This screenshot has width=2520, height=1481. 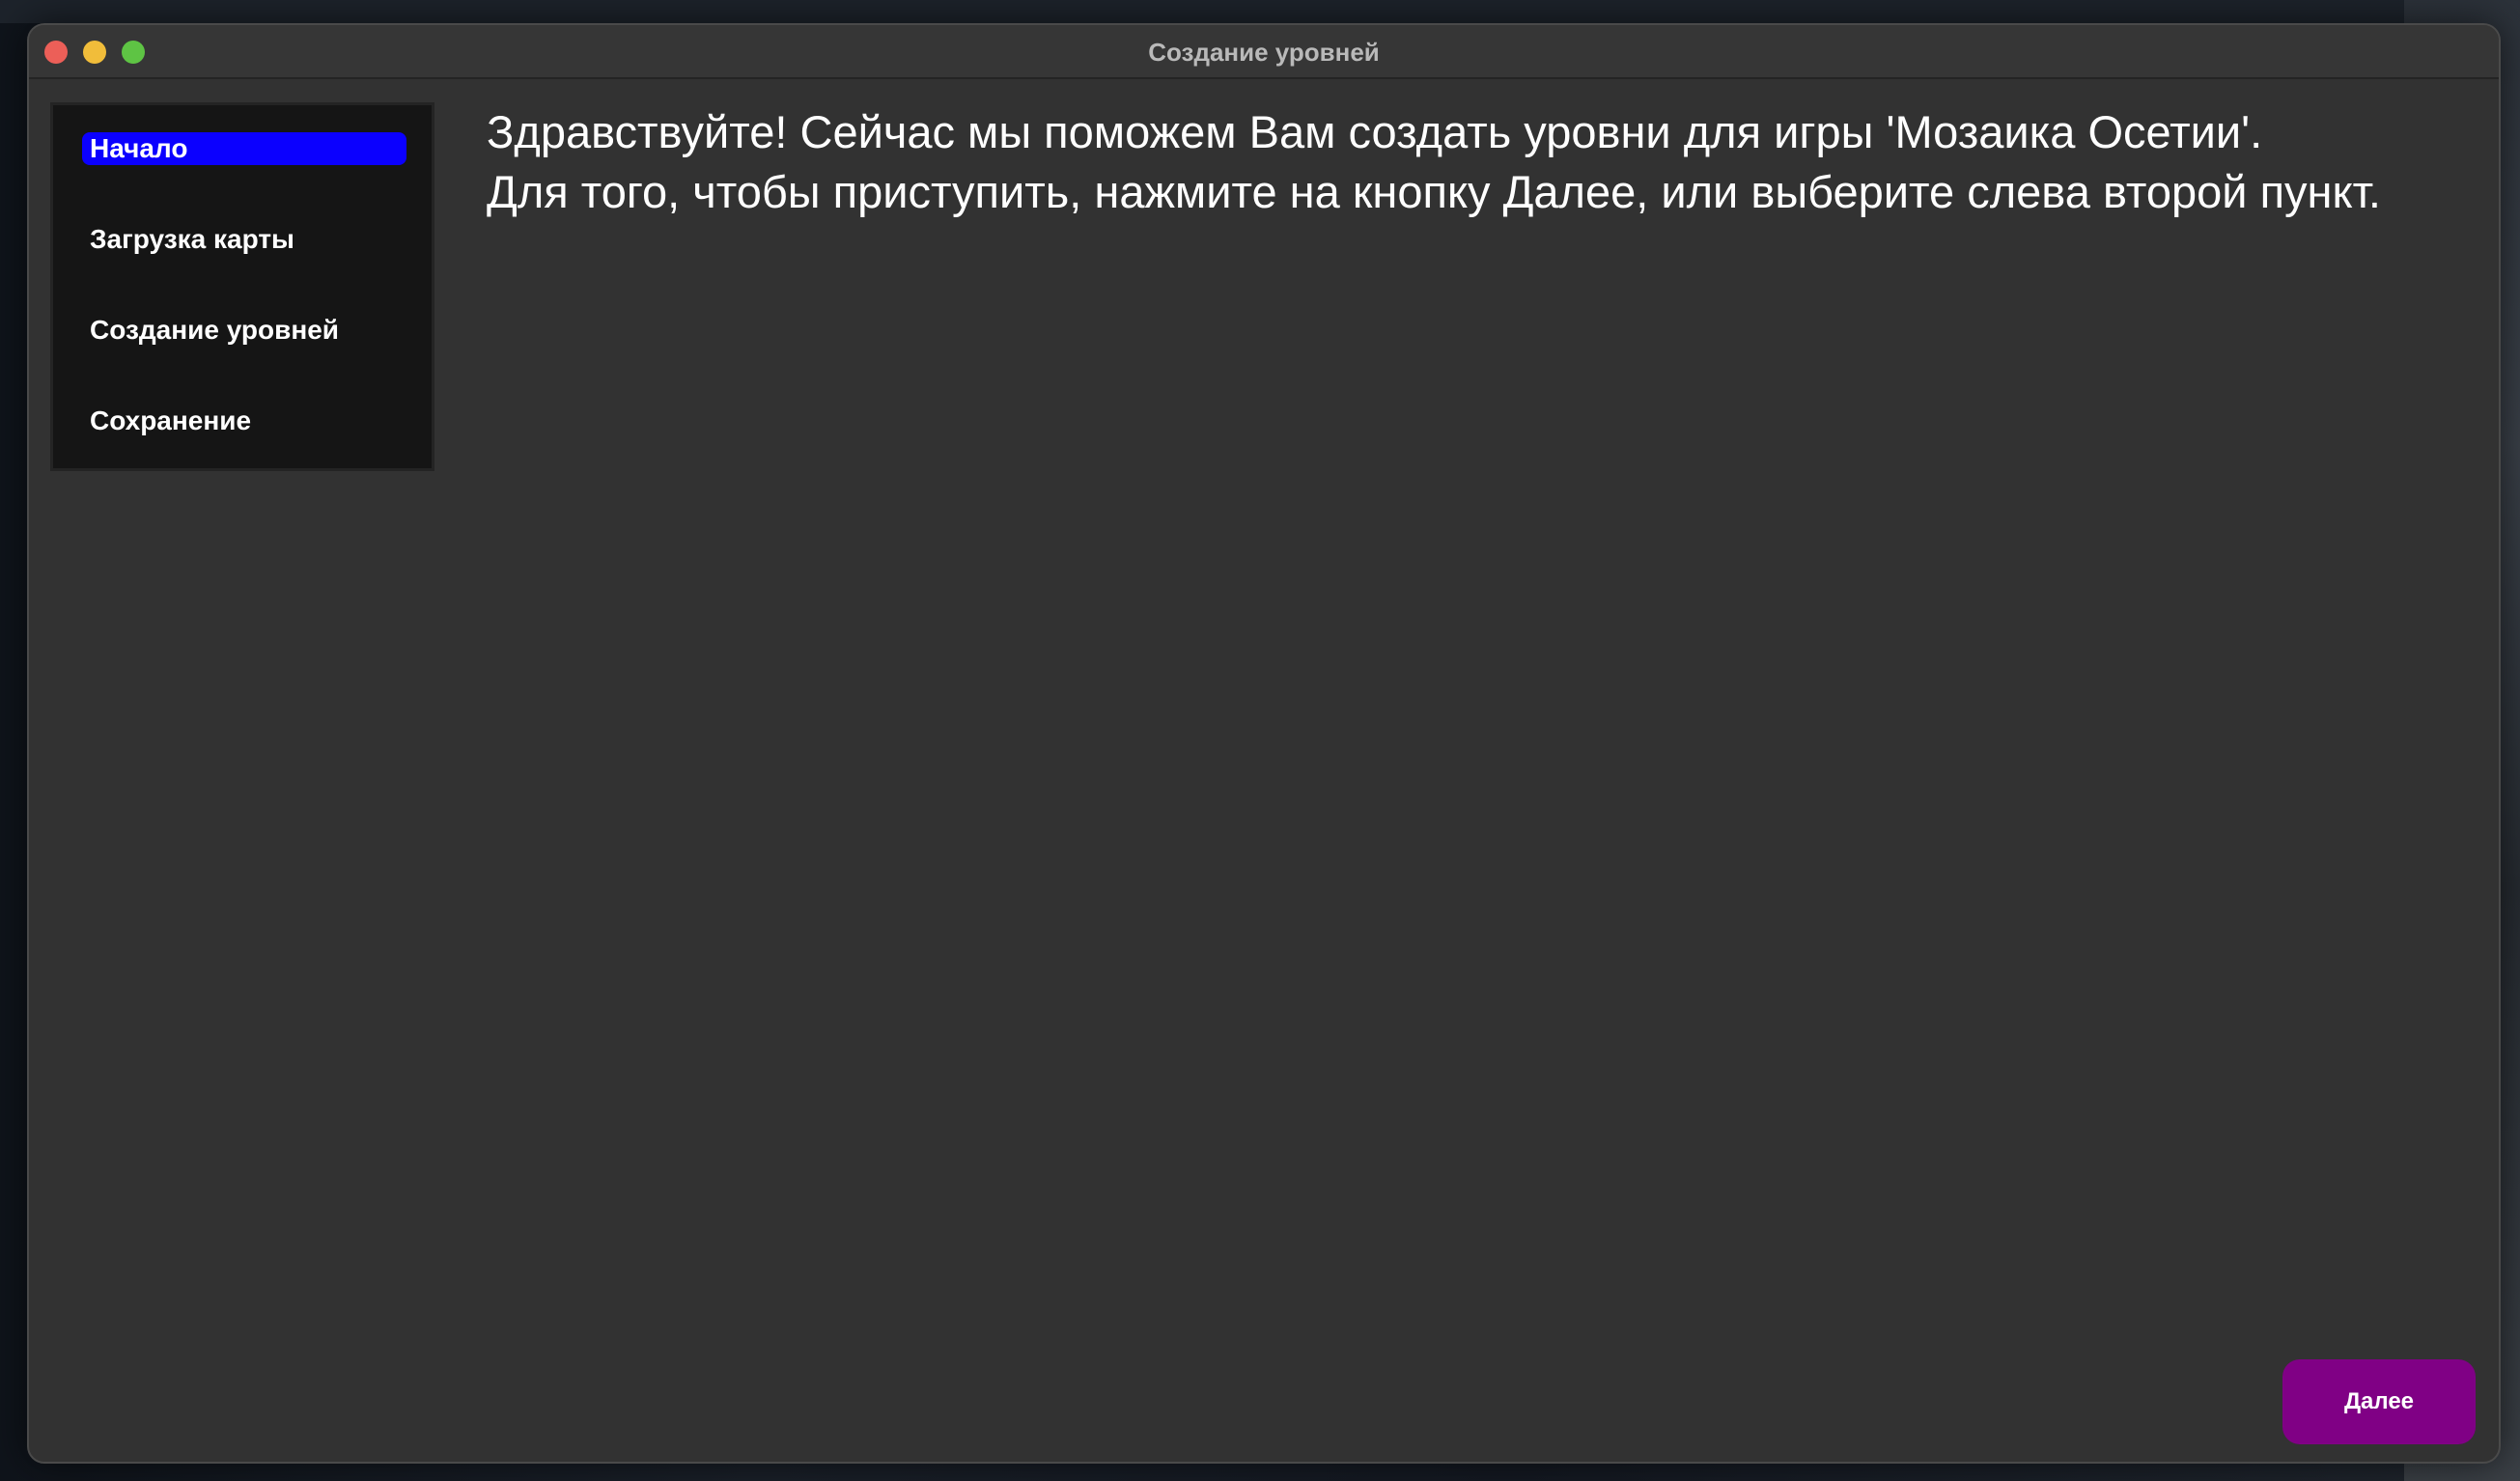 I want to click on sidebar-item-start: Начало, so click(x=244, y=148).